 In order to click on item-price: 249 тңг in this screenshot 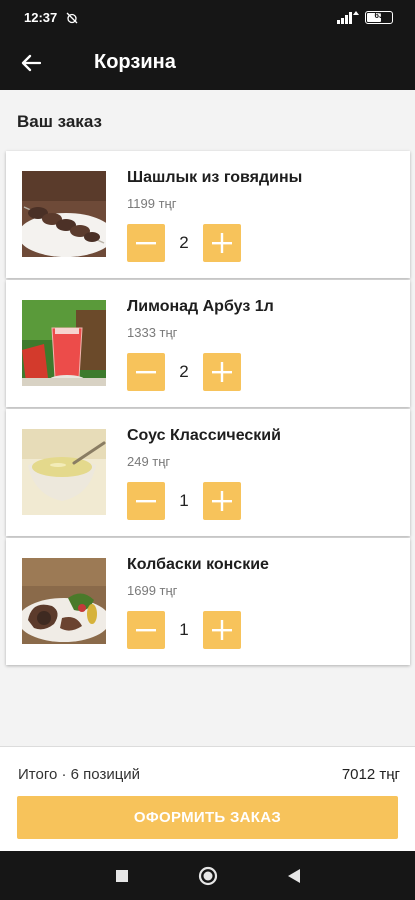, I will do `click(149, 461)`.